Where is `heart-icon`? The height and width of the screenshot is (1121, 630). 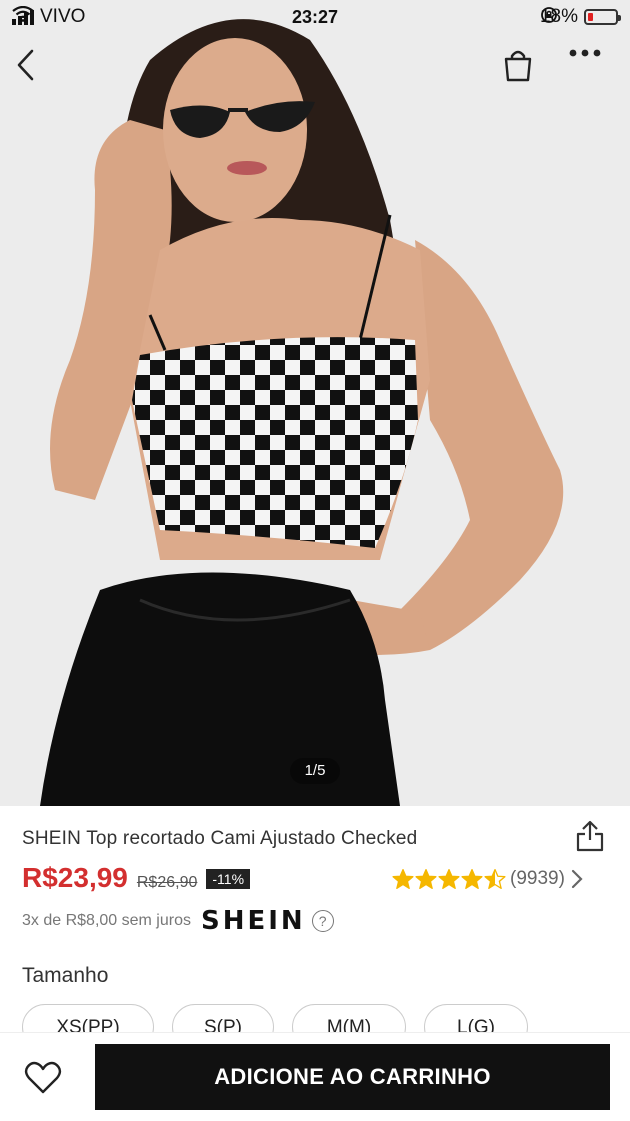
heart-icon is located at coordinates (43, 1077).